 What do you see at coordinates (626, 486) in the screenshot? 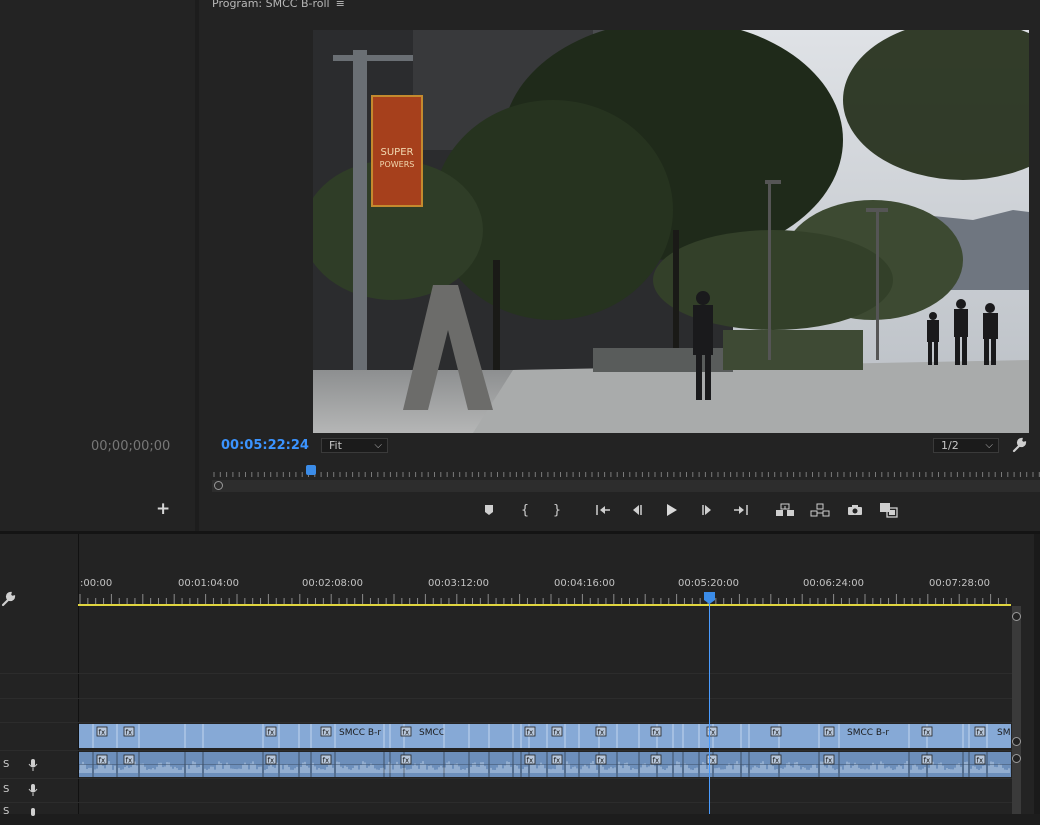
I see `program-zoom-scrollbar` at bounding box center [626, 486].